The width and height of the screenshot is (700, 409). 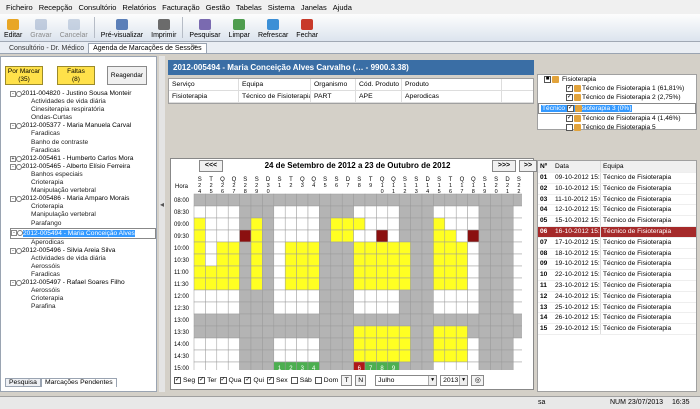 What do you see at coordinates (40, 27) in the screenshot?
I see `toolbar-button-1: Gravar` at bounding box center [40, 27].